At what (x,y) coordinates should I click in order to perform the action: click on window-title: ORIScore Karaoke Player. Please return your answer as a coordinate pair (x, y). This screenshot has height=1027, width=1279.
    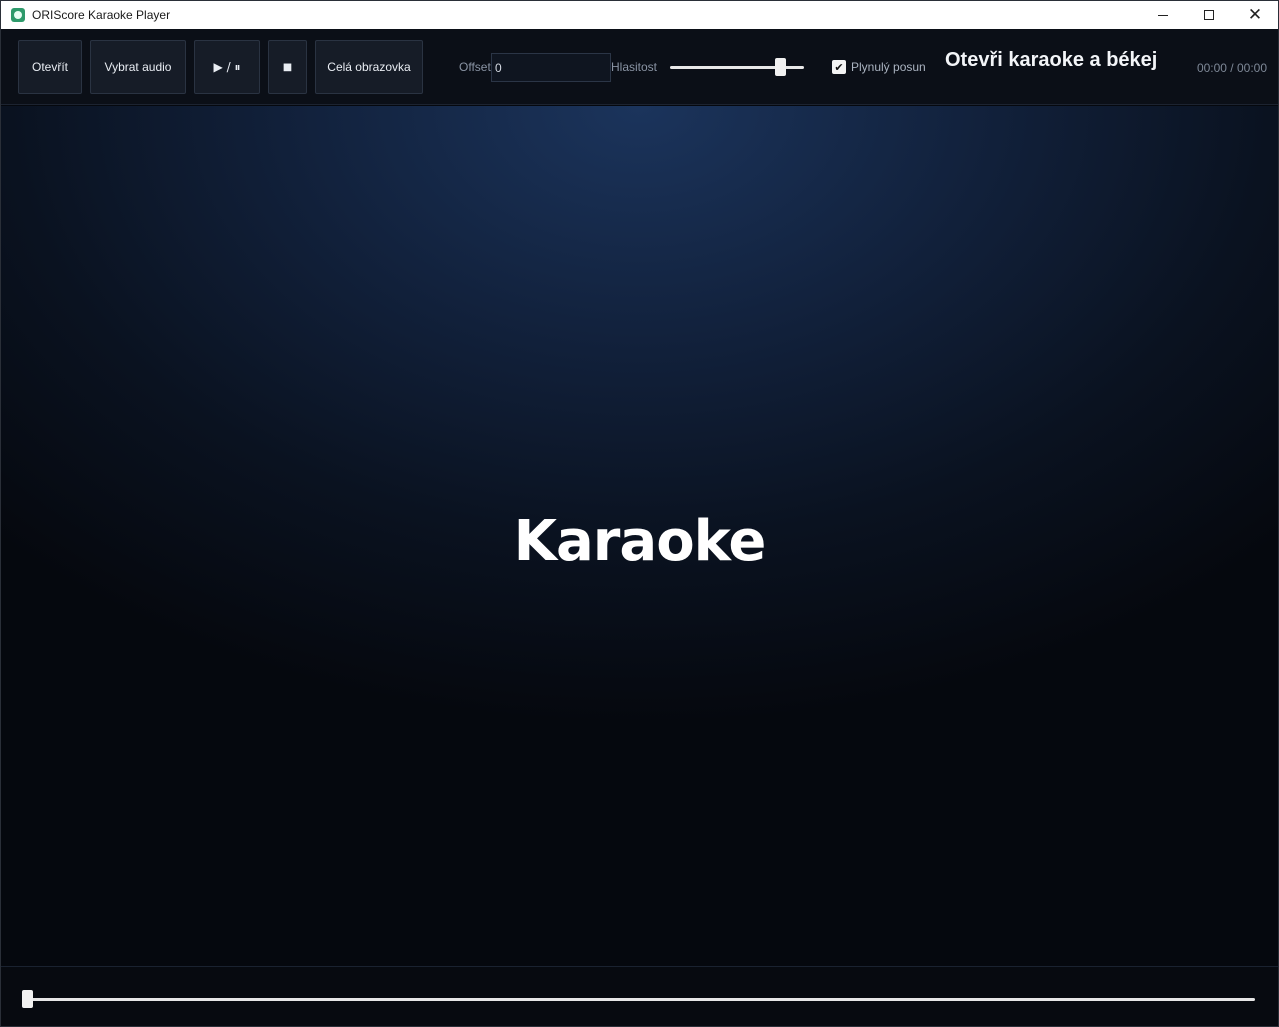
    Looking at the image, I should click on (101, 15).